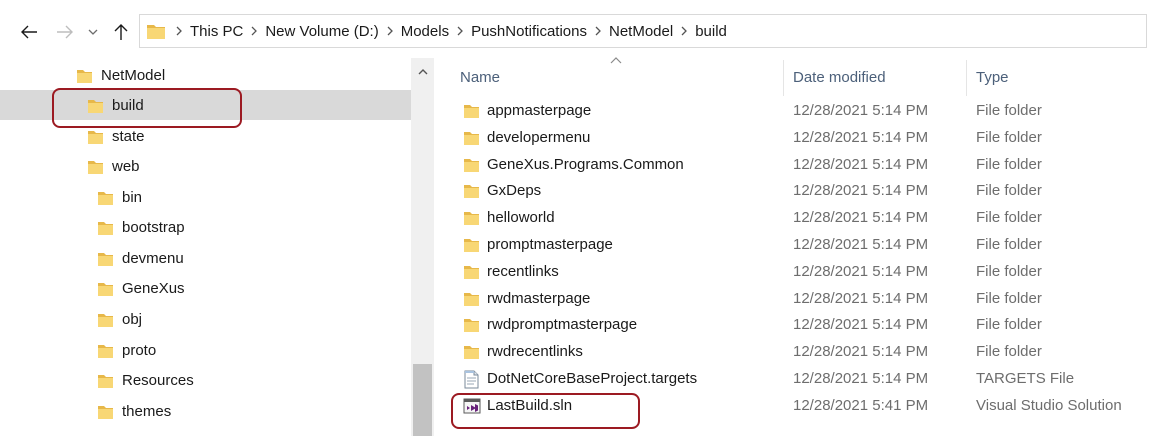 The width and height of the screenshot is (1155, 436). What do you see at coordinates (804, 218) in the screenshot?
I see `file-row: helloworld 12/28/2021 5:14 PM File folder` at bounding box center [804, 218].